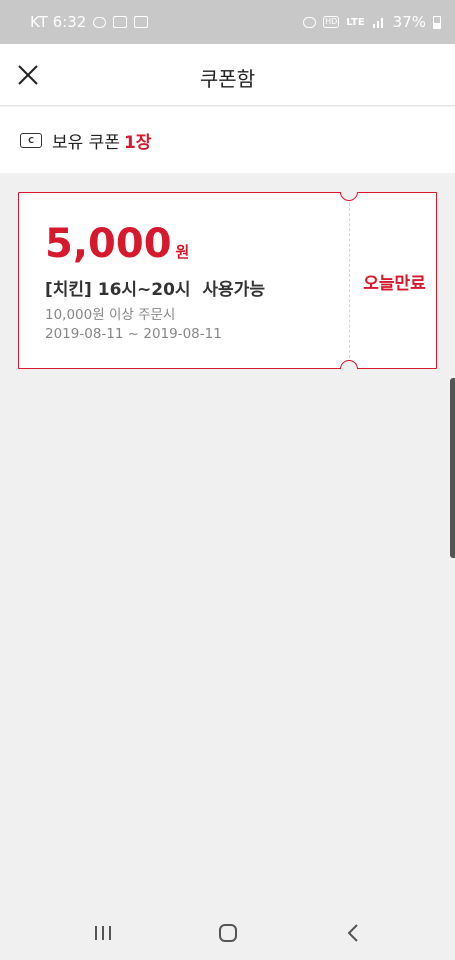 This screenshot has width=455, height=960. Describe the element at coordinates (227, 79) in the screenshot. I see `page-title: 쿠폰함` at that location.